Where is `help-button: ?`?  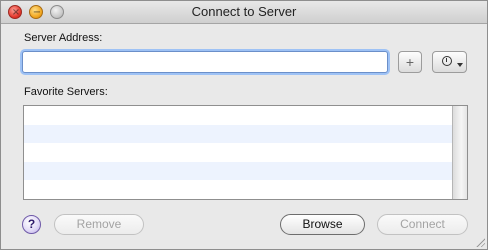
help-button: ? is located at coordinates (31, 224).